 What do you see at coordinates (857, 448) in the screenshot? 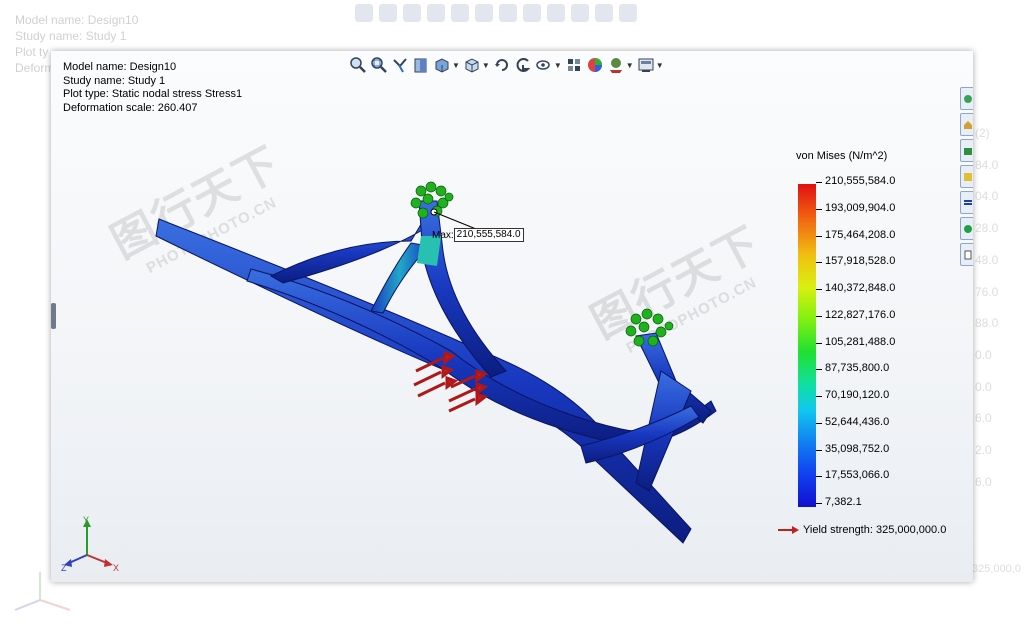
I see `legend-value: 35,098,752.0` at bounding box center [857, 448].